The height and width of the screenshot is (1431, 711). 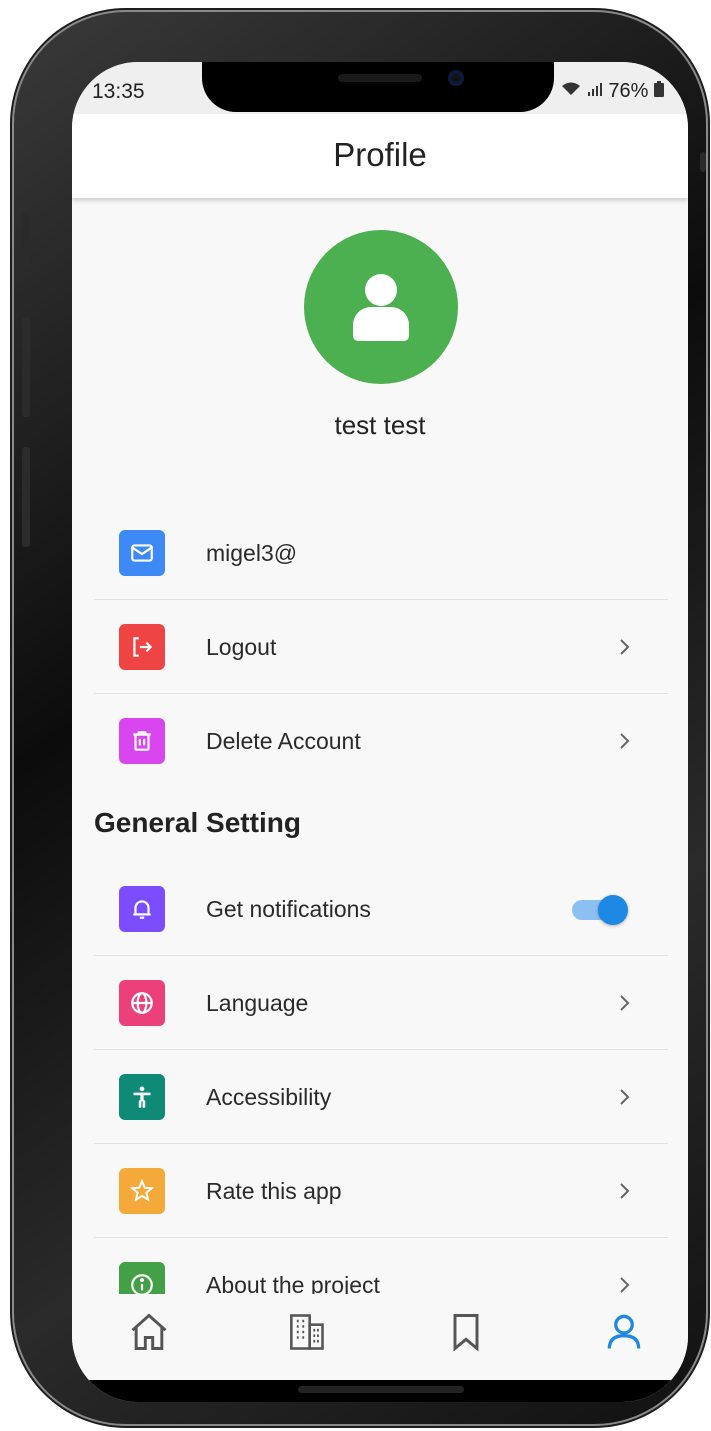 I want to click on status-icons: 76%, so click(x=612, y=91).